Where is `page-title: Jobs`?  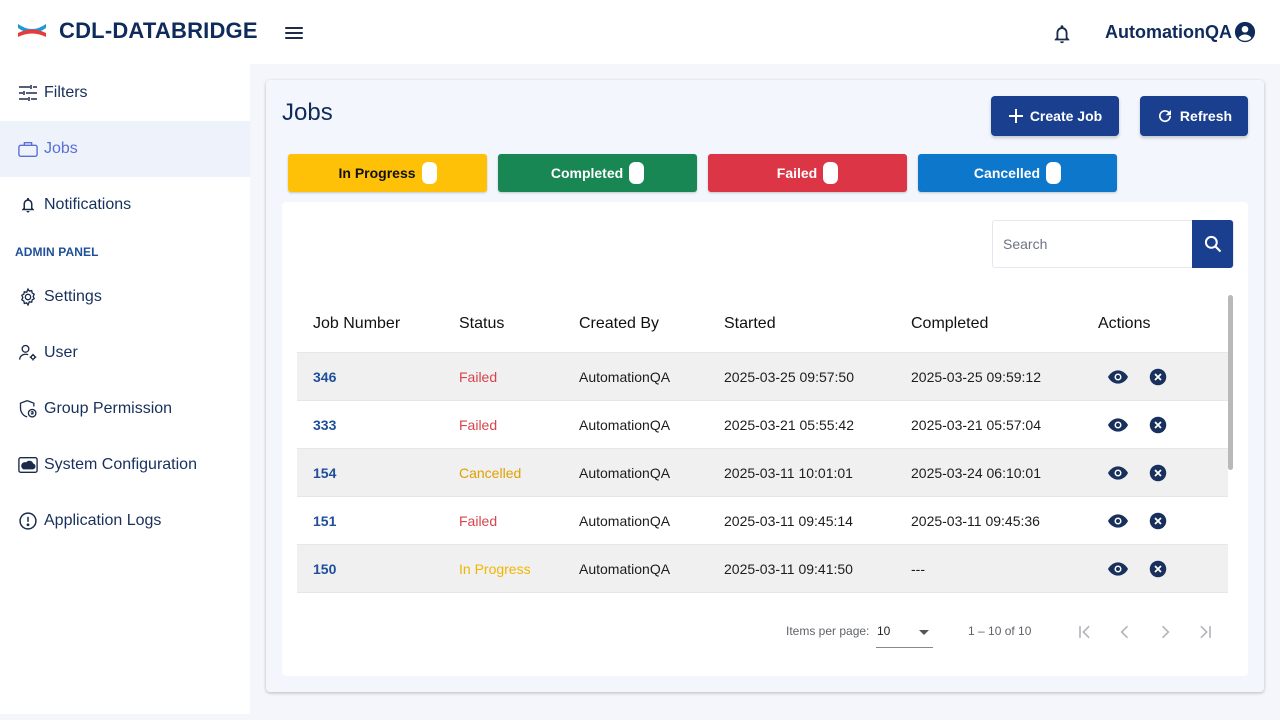
page-title: Jobs is located at coordinates (307, 112).